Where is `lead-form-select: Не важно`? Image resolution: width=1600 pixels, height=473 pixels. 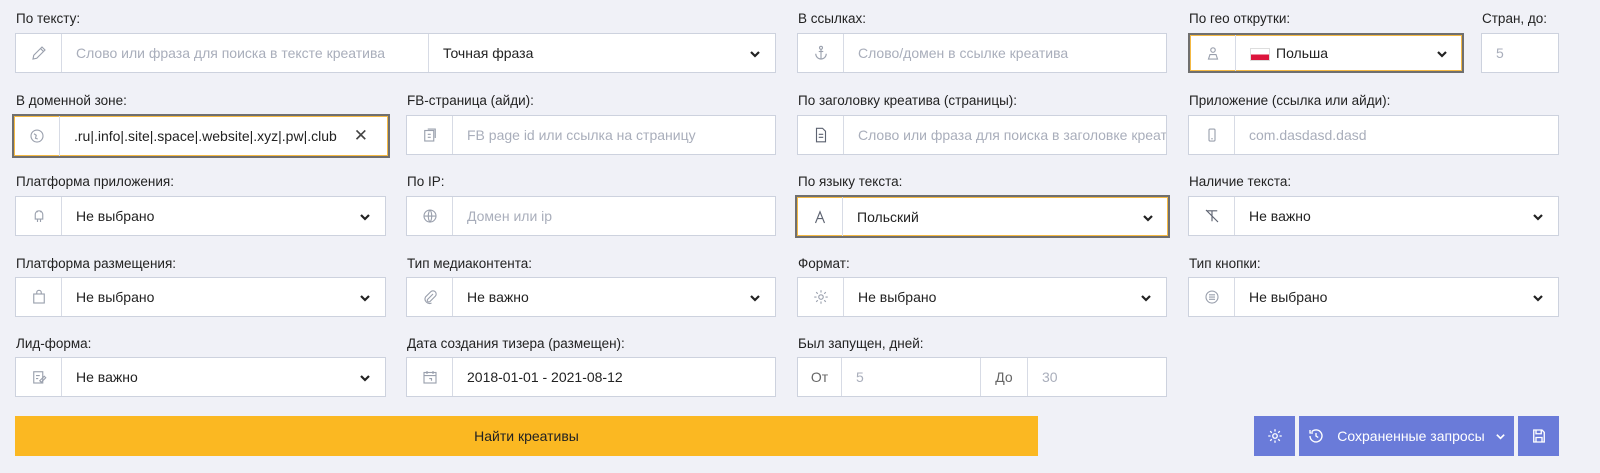 lead-form-select: Не важно is located at coordinates (200, 377).